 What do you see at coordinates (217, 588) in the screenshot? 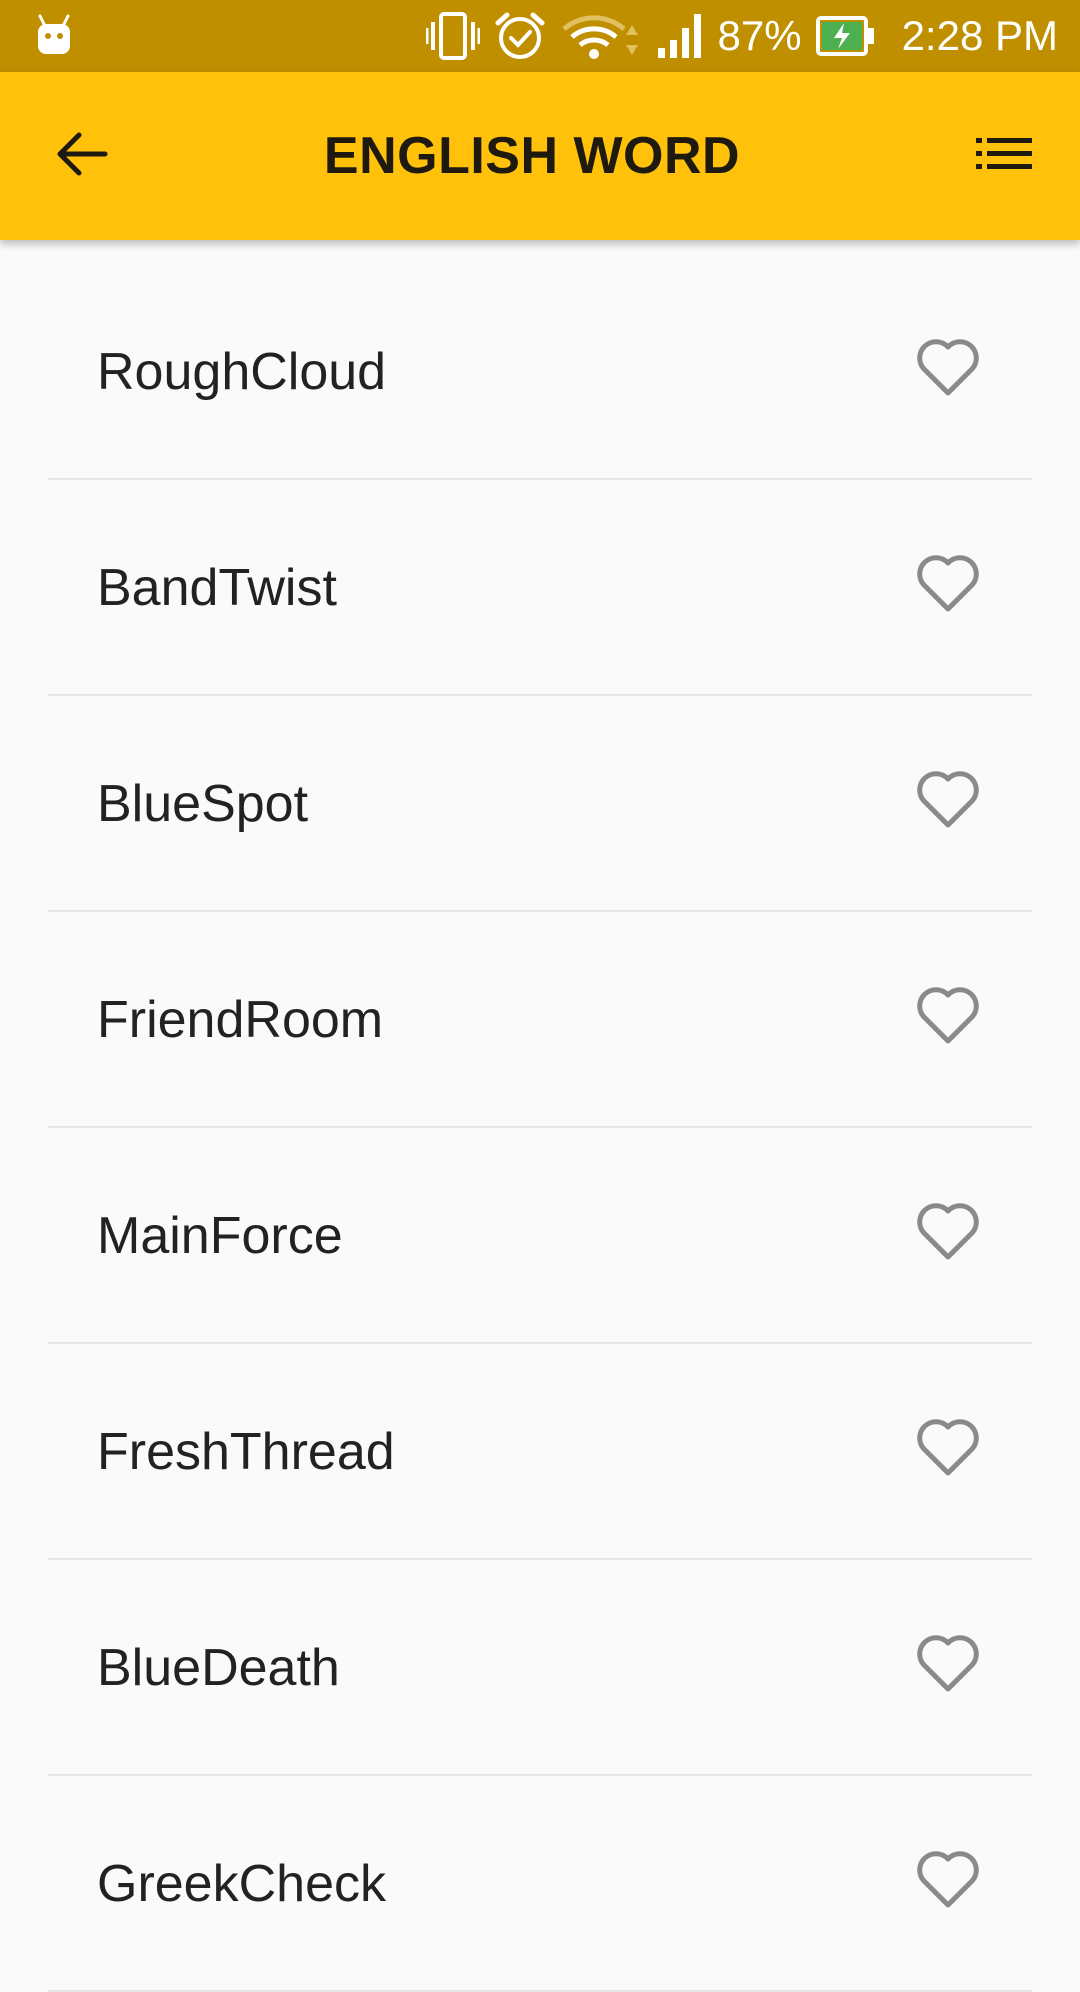
I see `word-label: BandTwist` at bounding box center [217, 588].